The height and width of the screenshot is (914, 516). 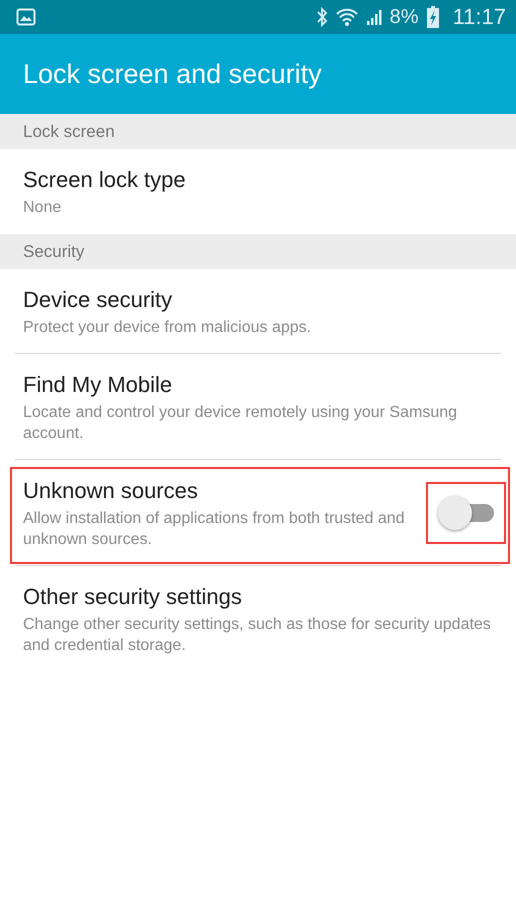 What do you see at coordinates (214, 529) in the screenshot?
I see `setting-summary: Allow installation of applications from both trusted and unknown sources.` at bounding box center [214, 529].